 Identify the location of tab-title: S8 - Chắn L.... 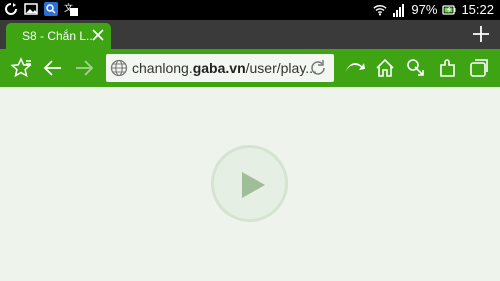
(59, 36).